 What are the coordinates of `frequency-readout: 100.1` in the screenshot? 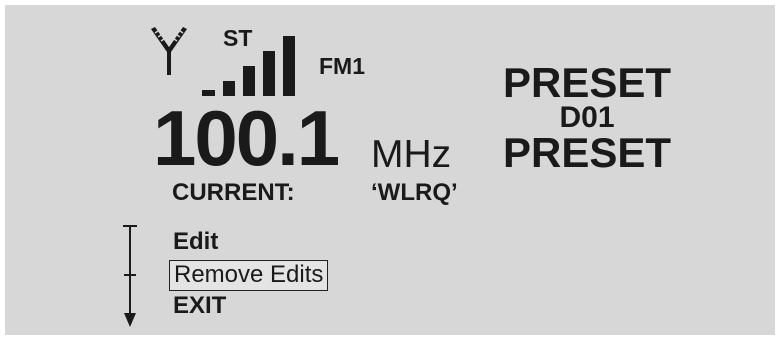 It's located at (246, 138).